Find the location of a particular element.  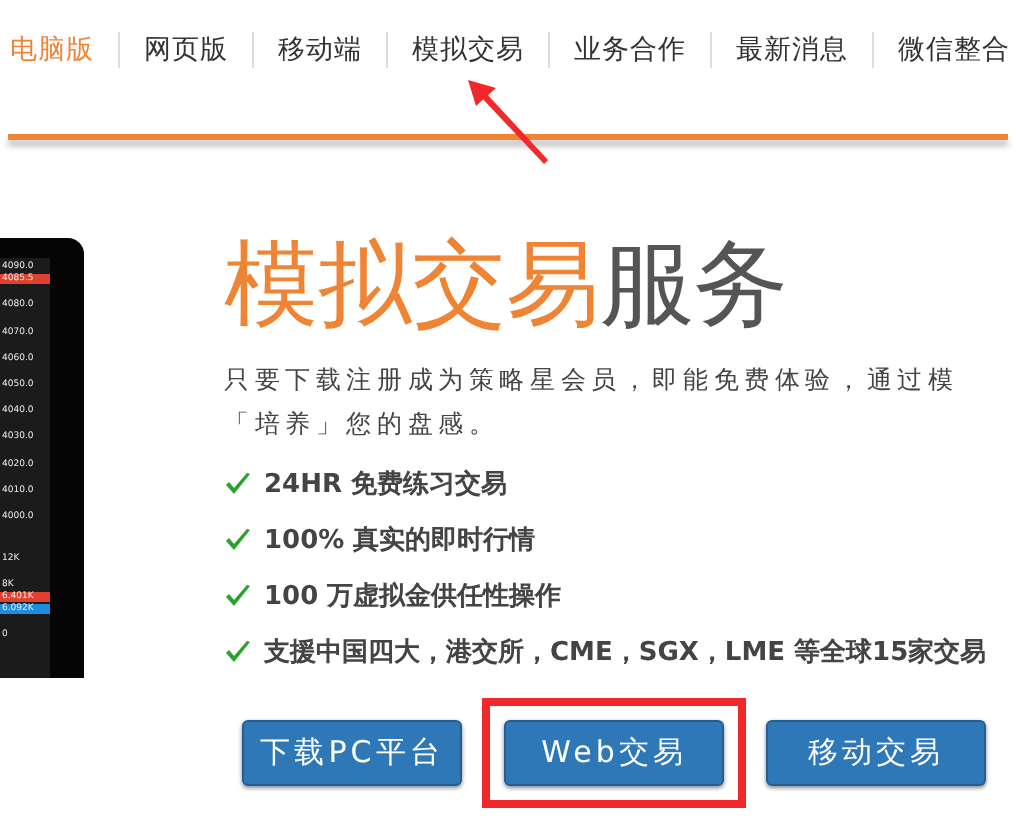

page-title: 模拟交易服务 is located at coordinates (507, 286).